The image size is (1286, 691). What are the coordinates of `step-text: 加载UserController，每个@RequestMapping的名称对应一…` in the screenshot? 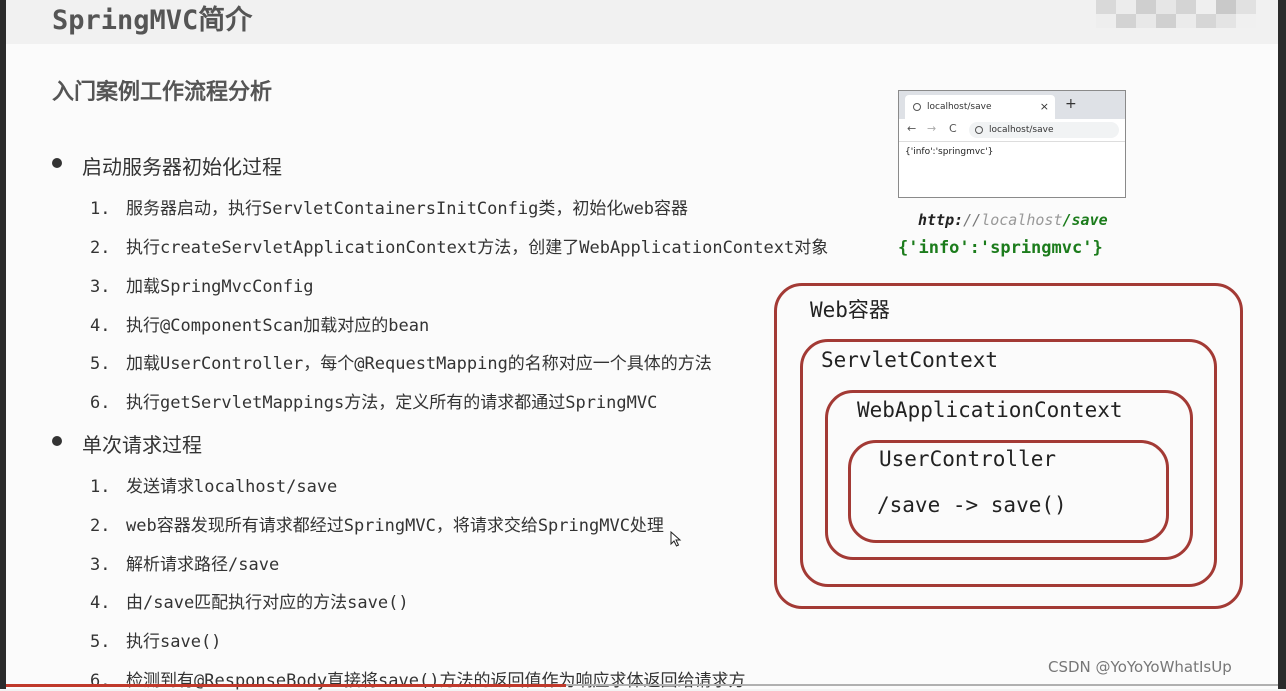 It's located at (419, 364).